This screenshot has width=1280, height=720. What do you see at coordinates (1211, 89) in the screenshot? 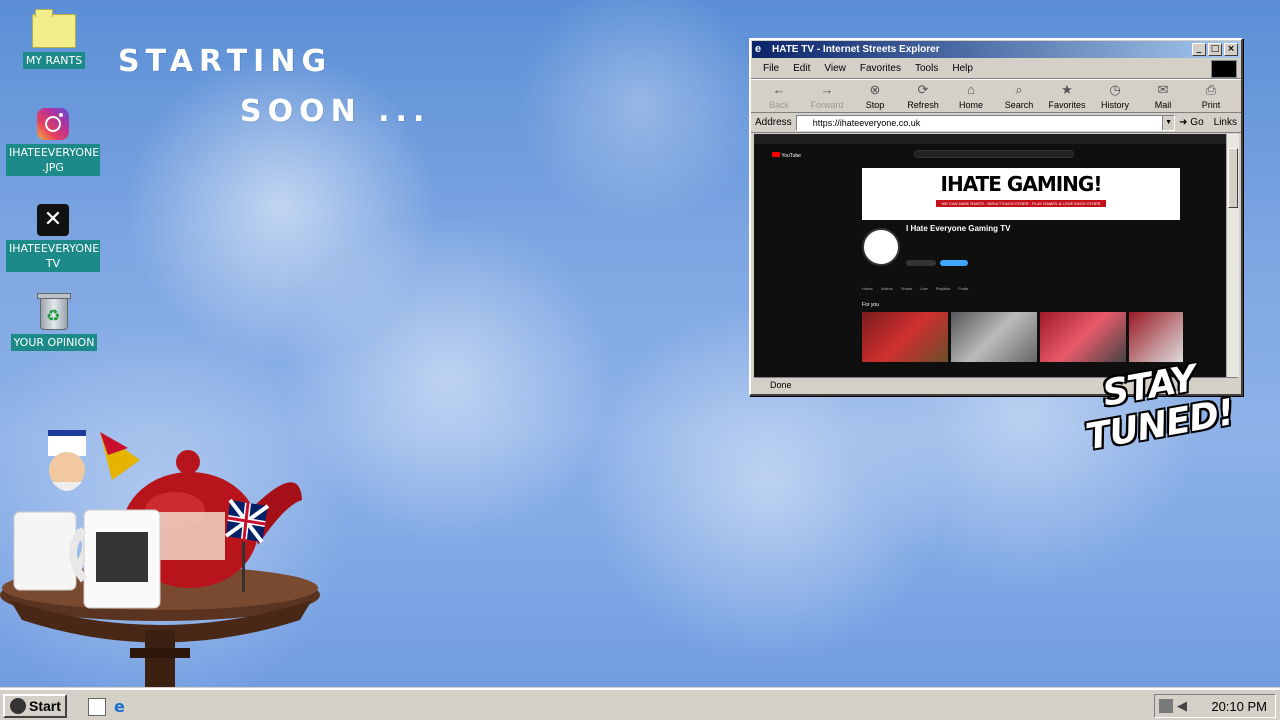
I see `print-icon: ⎙` at bounding box center [1211, 89].